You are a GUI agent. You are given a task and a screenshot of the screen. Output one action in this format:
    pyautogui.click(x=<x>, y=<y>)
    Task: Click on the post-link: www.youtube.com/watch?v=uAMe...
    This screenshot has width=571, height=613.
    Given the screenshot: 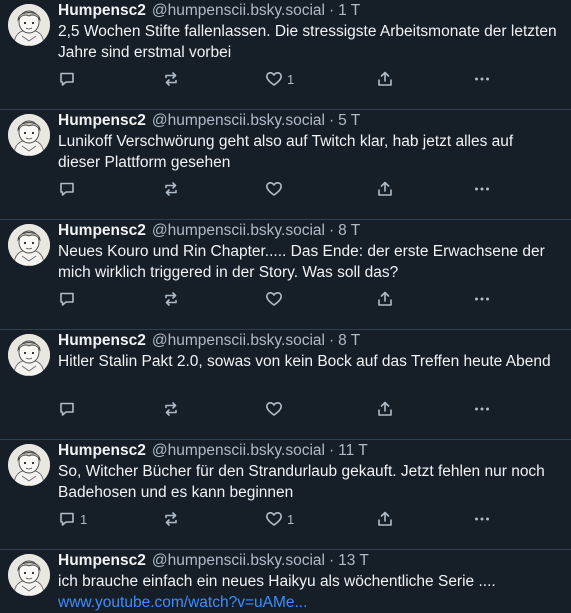 What is the action you would take?
    pyautogui.click(x=182, y=602)
    